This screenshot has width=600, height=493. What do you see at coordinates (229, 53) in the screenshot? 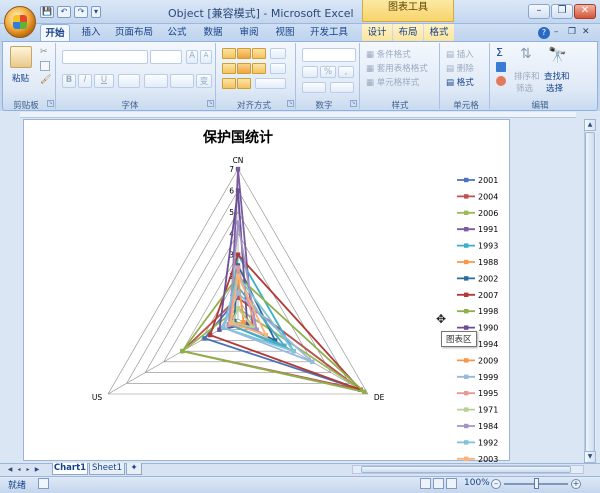
I see `align-top-icon` at bounding box center [229, 53].